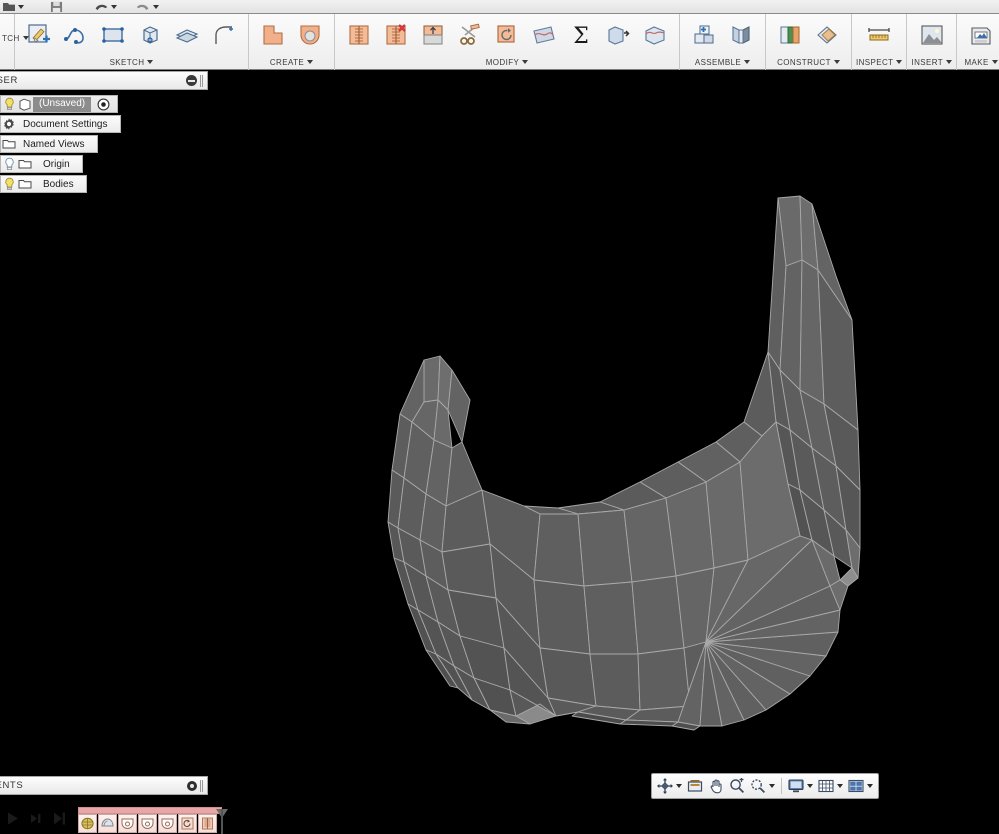  Describe the element at coordinates (665, 786) in the screenshot. I see `orbit-icon` at that location.